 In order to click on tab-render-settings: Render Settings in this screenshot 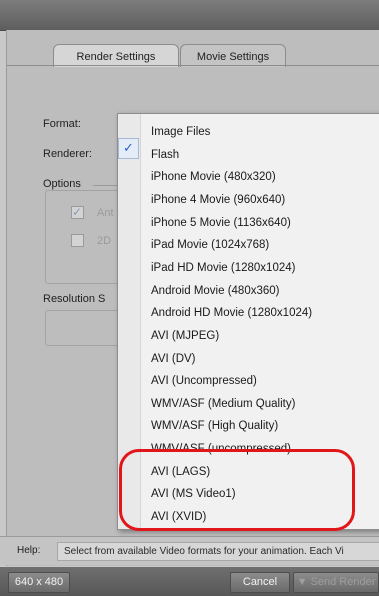, I will do `click(116, 55)`.